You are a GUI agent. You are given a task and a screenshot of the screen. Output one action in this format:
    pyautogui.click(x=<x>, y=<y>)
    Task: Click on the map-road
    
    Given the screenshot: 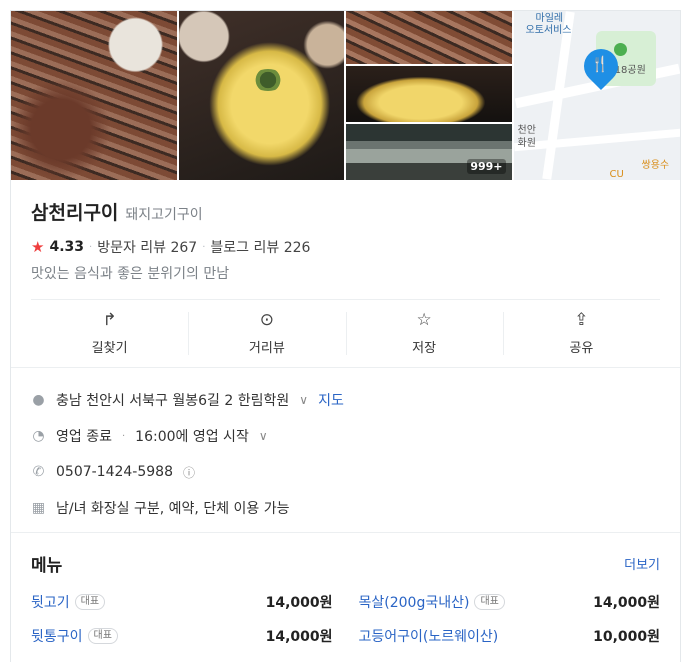 What is the action you would take?
    pyautogui.click(x=596, y=140)
    